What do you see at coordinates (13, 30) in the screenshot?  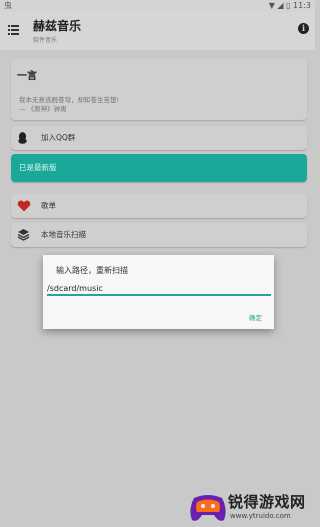 I see `menu-icon` at bounding box center [13, 30].